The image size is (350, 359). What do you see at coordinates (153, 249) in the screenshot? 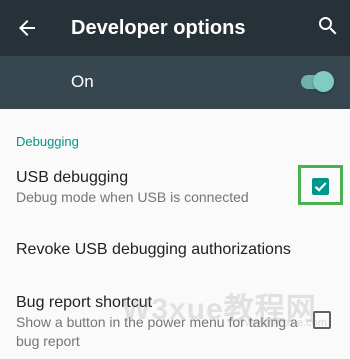
I see `revoke-usb-title: Revoke USB debugging authorizations` at bounding box center [153, 249].